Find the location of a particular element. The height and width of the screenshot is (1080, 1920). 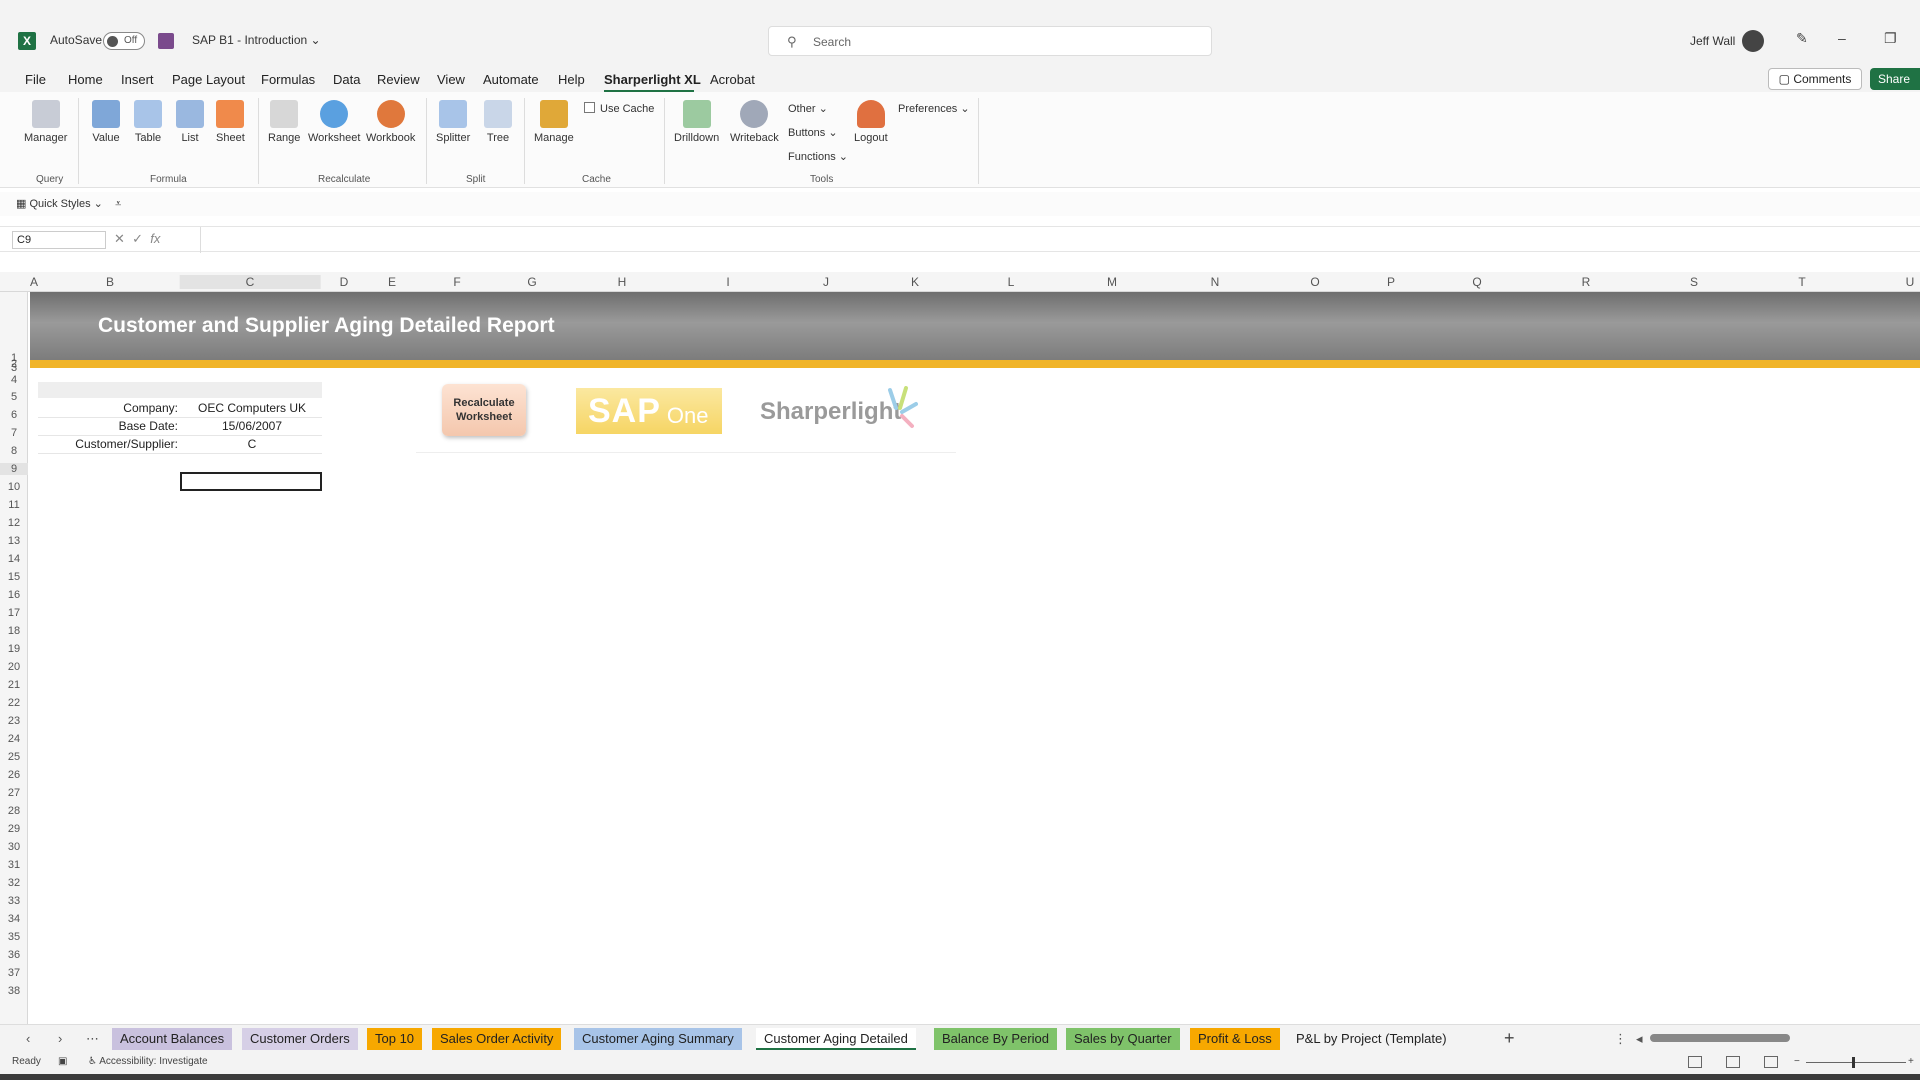

functions-dropdown: Functions ⌄ is located at coordinates (818, 156).